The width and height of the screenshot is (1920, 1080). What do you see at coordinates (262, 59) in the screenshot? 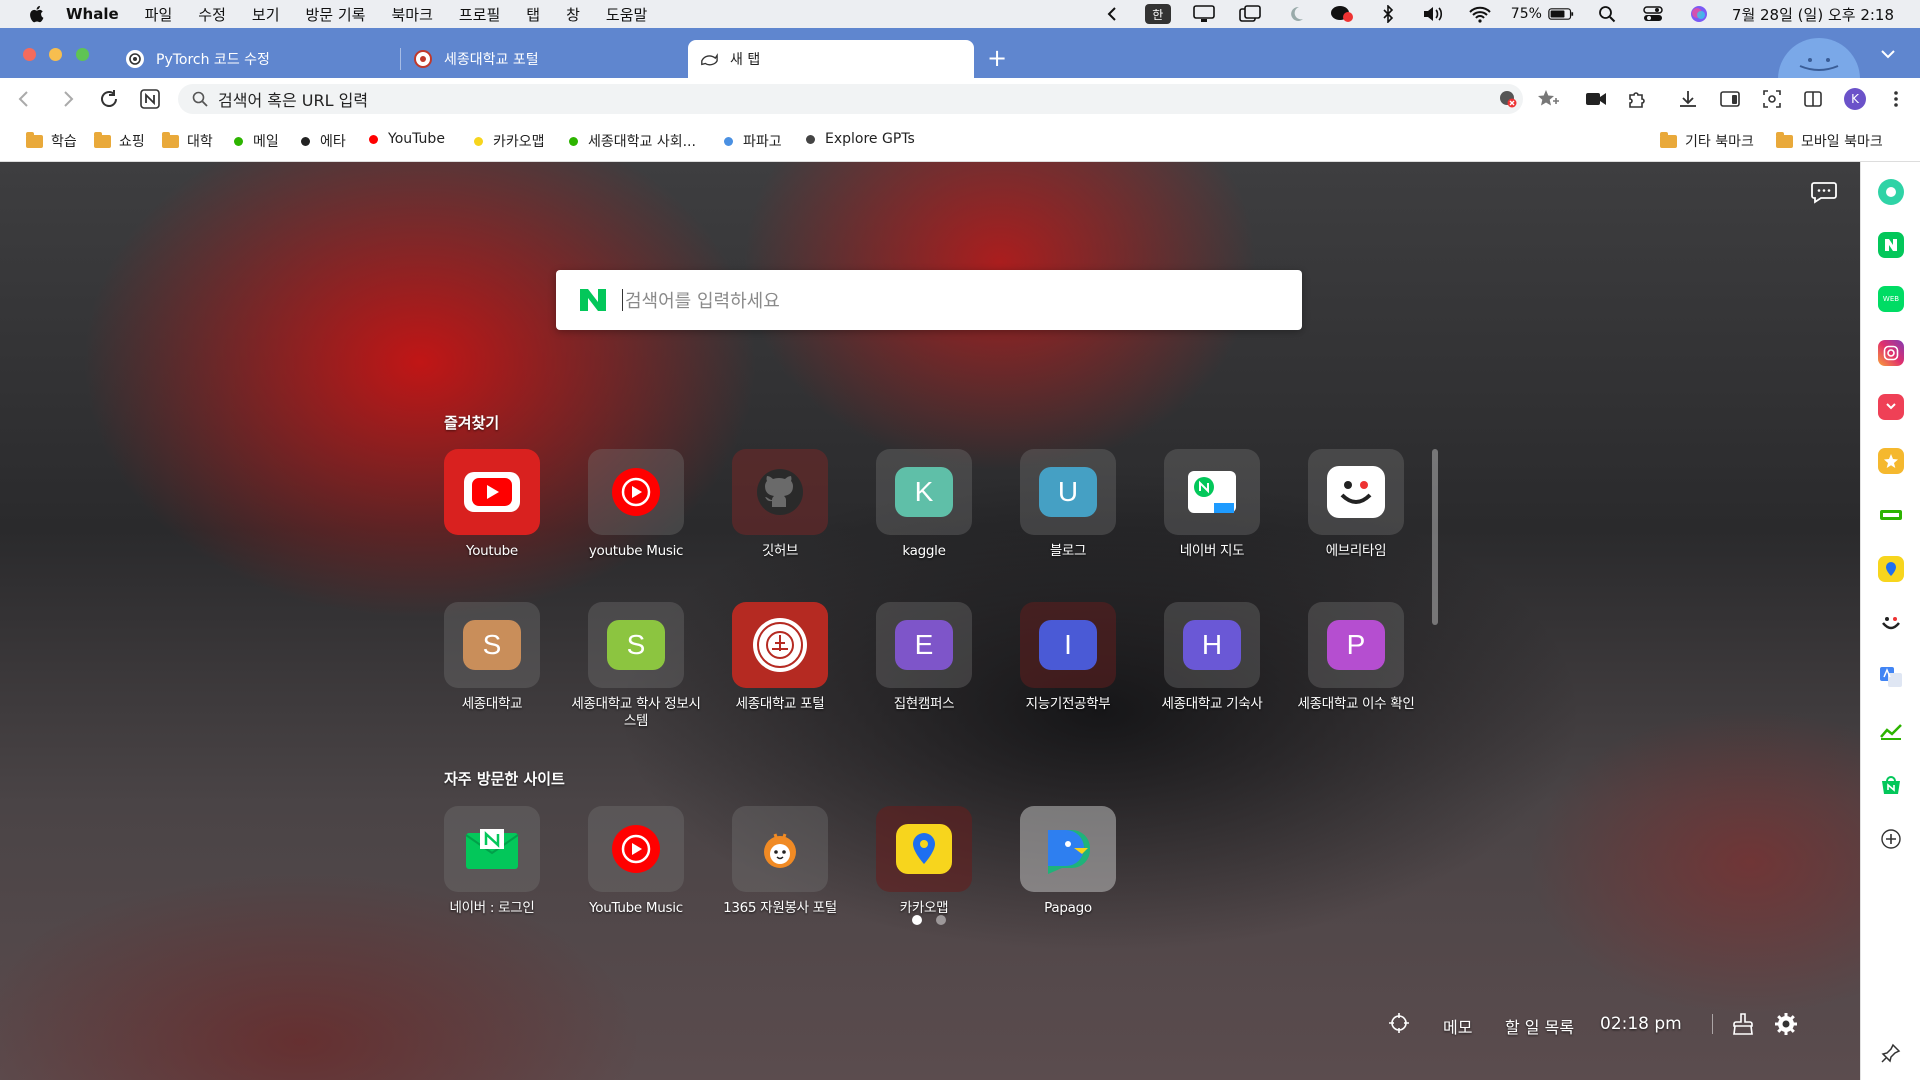
I see `tab-pytorch: PyTorch 코드 수정` at bounding box center [262, 59].